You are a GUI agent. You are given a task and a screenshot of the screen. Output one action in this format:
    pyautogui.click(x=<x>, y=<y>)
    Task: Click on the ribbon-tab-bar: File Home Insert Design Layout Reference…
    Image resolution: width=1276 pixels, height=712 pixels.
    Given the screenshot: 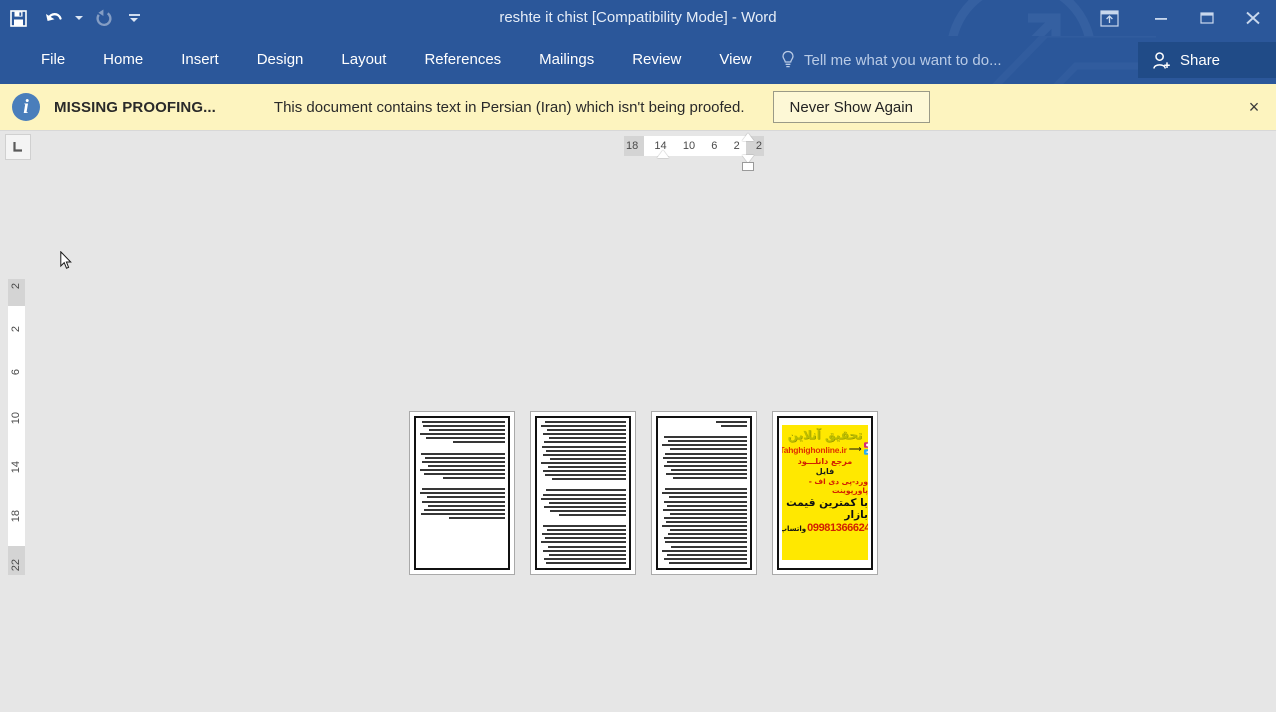 What is the action you would take?
    pyautogui.click(x=638, y=60)
    